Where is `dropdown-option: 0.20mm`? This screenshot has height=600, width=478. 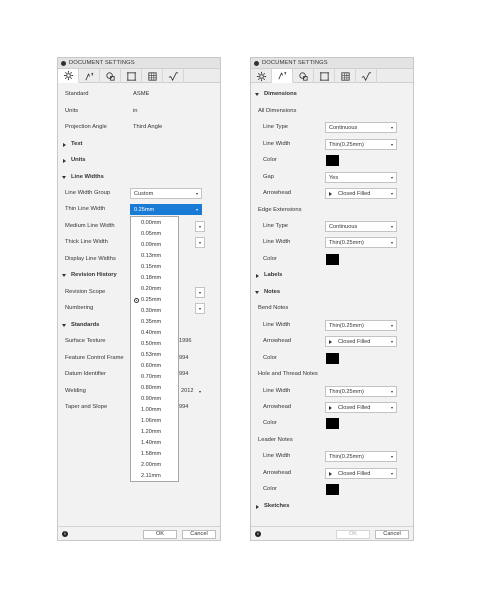 dropdown-option: 0.20mm is located at coordinates (154, 289).